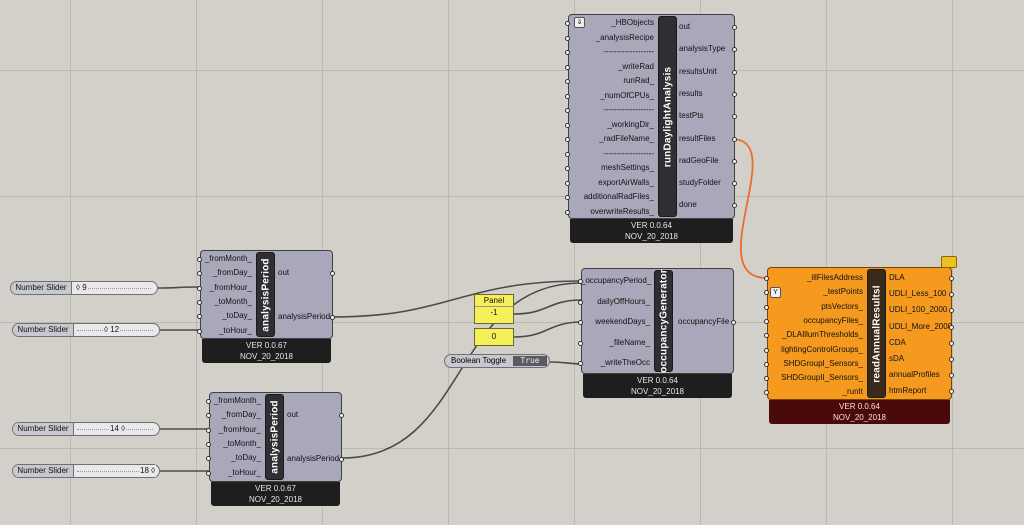 The height and width of the screenshot is (525, 1024). I want to click on input-param-4: runRad_, so click(611, 81).